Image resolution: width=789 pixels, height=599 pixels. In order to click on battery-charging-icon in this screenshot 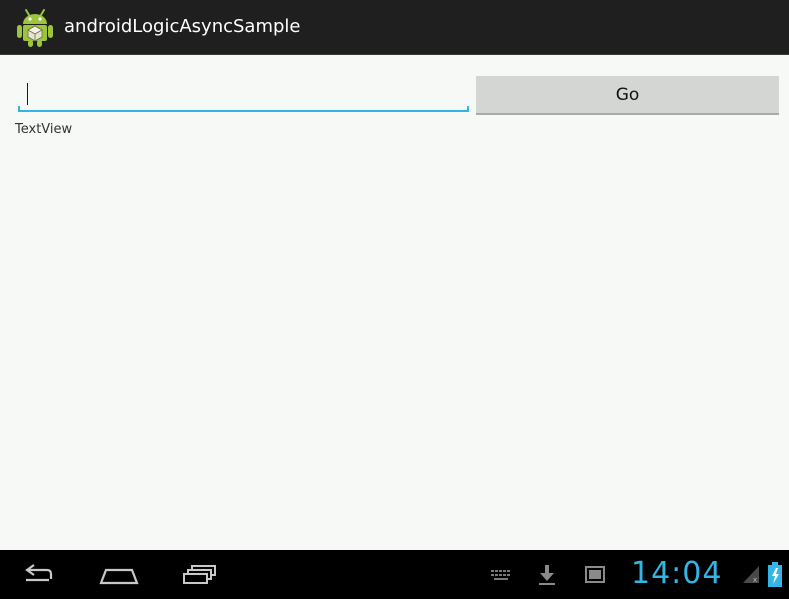, I will do `click(775, 574)`.